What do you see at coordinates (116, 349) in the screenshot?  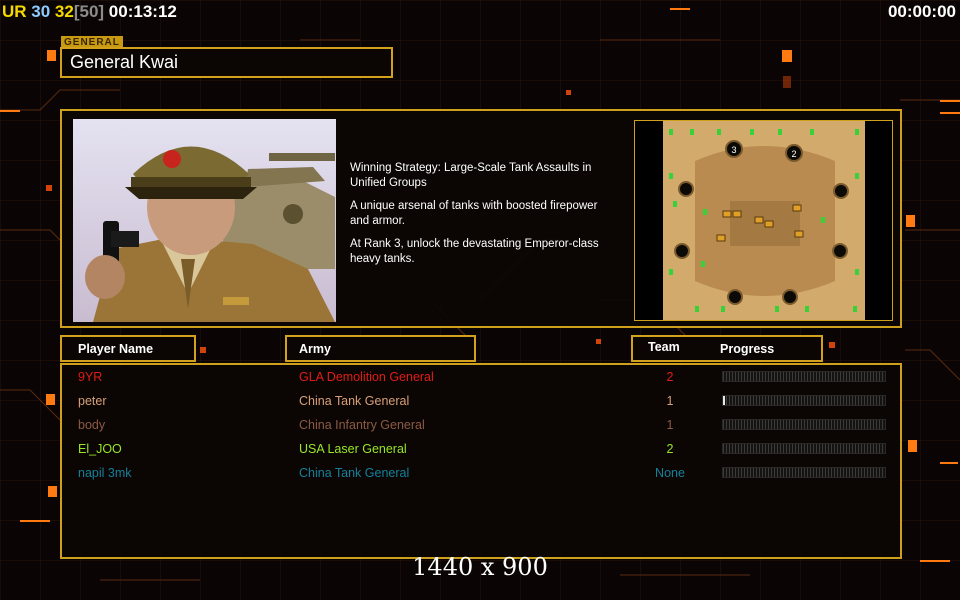 I see `player-name-header-label: Player Name` at bounding box center [116, 349].